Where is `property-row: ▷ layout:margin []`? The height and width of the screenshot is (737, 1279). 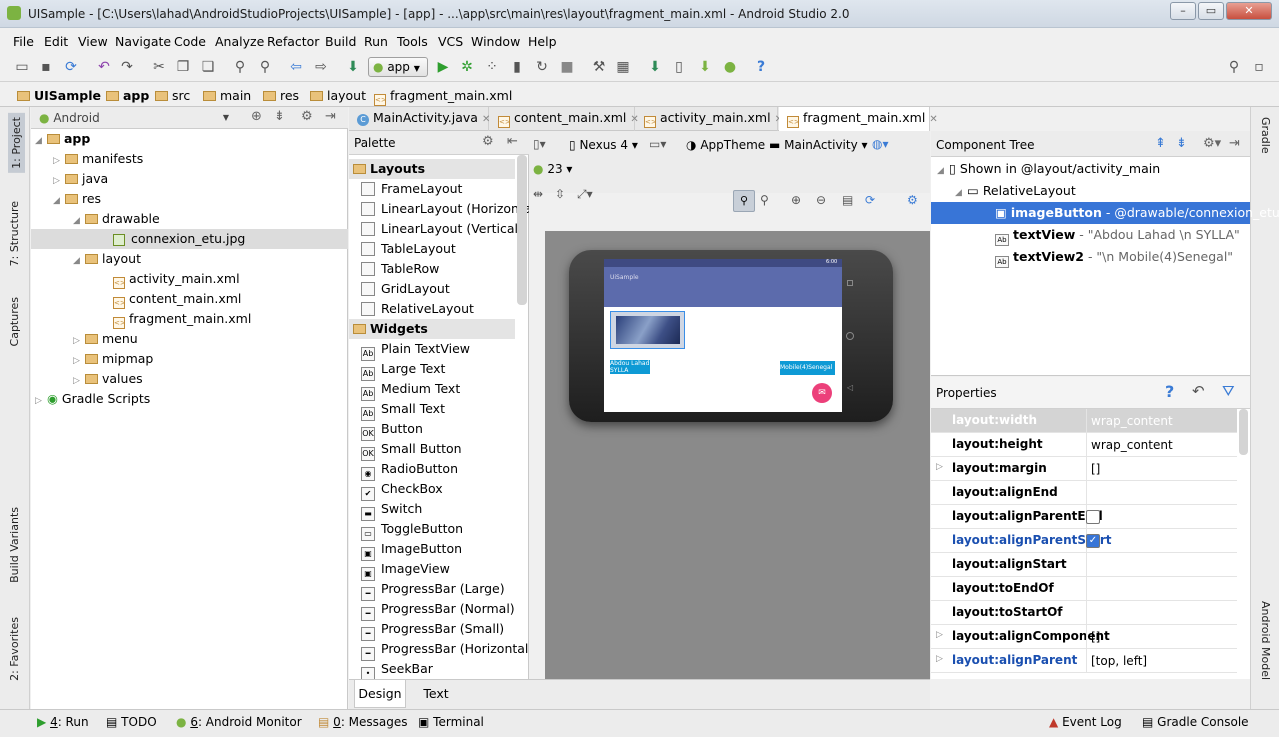 property-row: ▷ layout:margin [] is located at coordinates (1084, 469).